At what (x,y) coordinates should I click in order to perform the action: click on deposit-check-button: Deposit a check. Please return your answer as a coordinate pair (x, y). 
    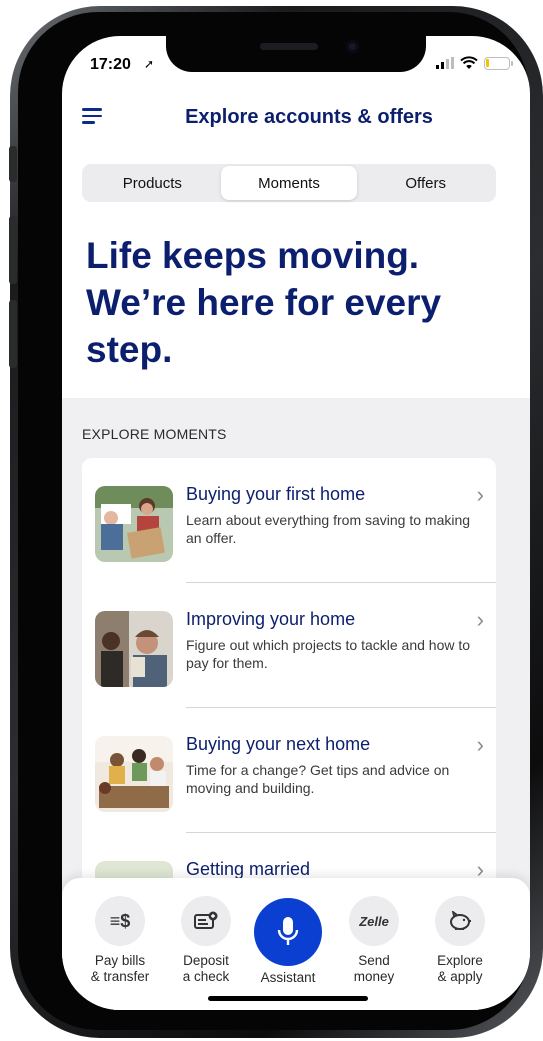
    Looking at the image, I should click on (206, 940).